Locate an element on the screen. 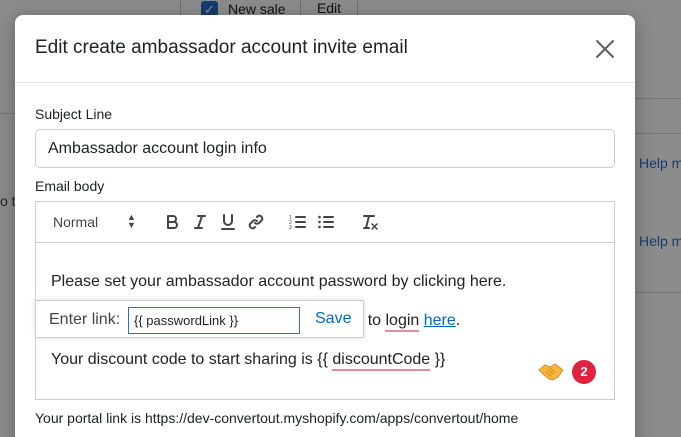 Image resolution: width=681 pixels, height=437 pixels. spelling-flag-login: login is located at coordinates (402, 322).